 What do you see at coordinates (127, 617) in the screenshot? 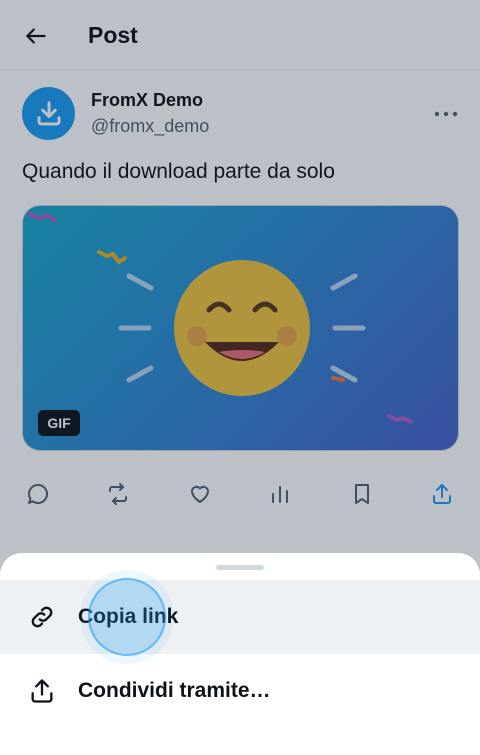
I see `touch-indicator` at bounding box center [127, 617].